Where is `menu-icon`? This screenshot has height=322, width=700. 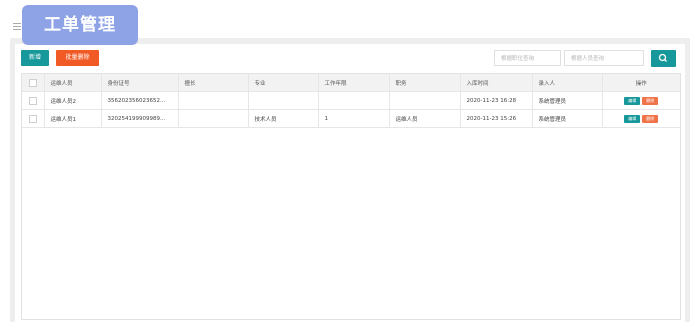 menu-icon is located at coordinates (17, 27).